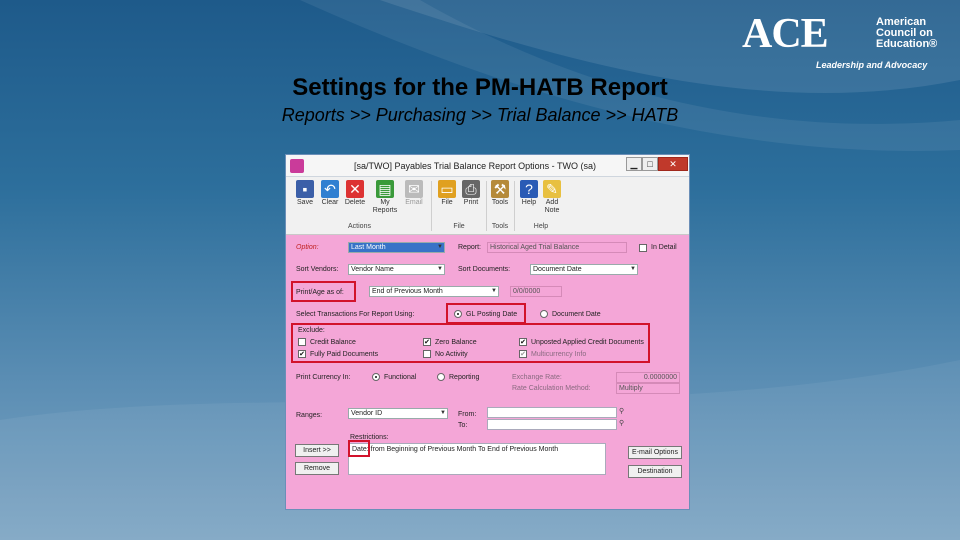 This screenshot has width=960, height=540. What do you see at coordinates (492, 314) in the screenshot?
I see `gl-posting-date-label: GL Posting Date` at bounding box center [492, 314].